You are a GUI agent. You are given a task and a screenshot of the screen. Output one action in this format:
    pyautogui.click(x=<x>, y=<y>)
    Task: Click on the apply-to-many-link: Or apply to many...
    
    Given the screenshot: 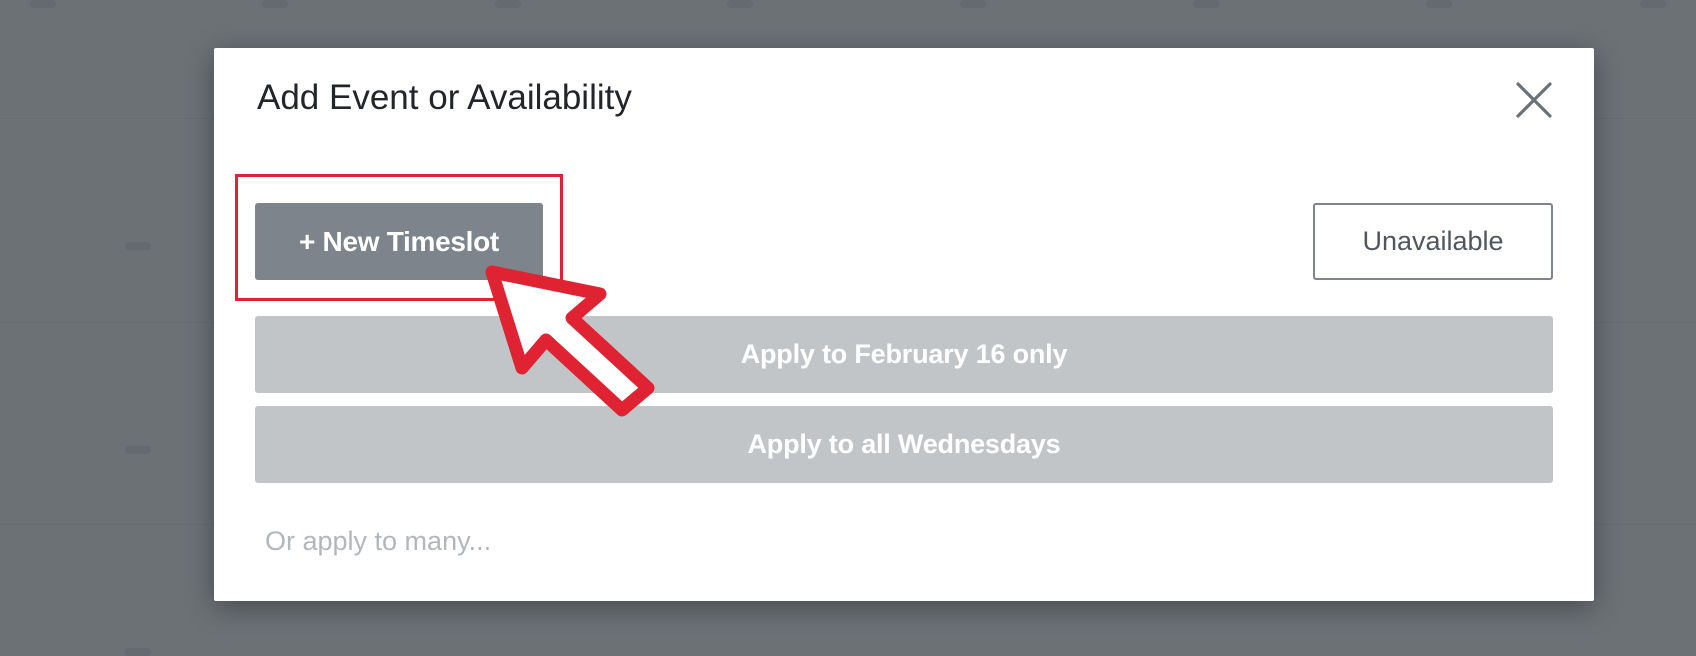 What is the action you would take?
    pyautogui.click(x=378, y=541)
    